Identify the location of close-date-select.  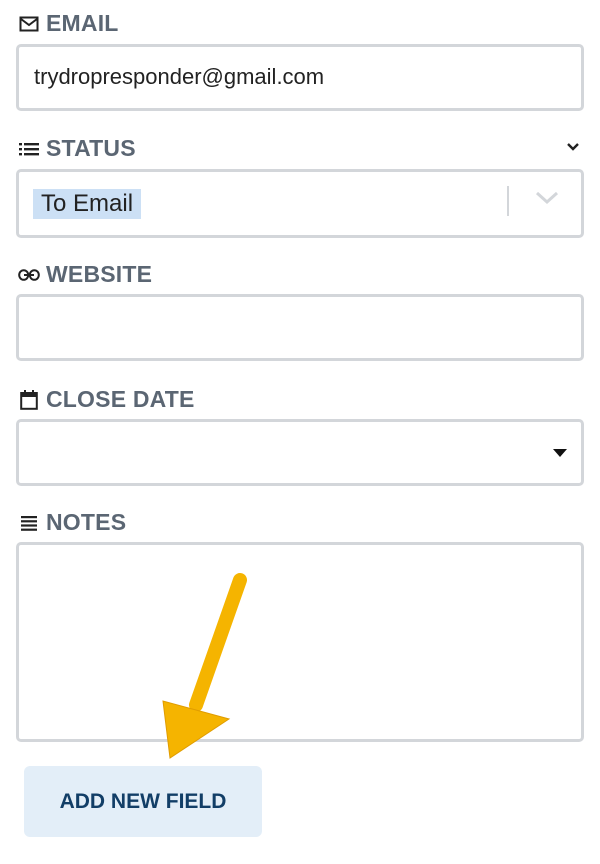
(300, 452).